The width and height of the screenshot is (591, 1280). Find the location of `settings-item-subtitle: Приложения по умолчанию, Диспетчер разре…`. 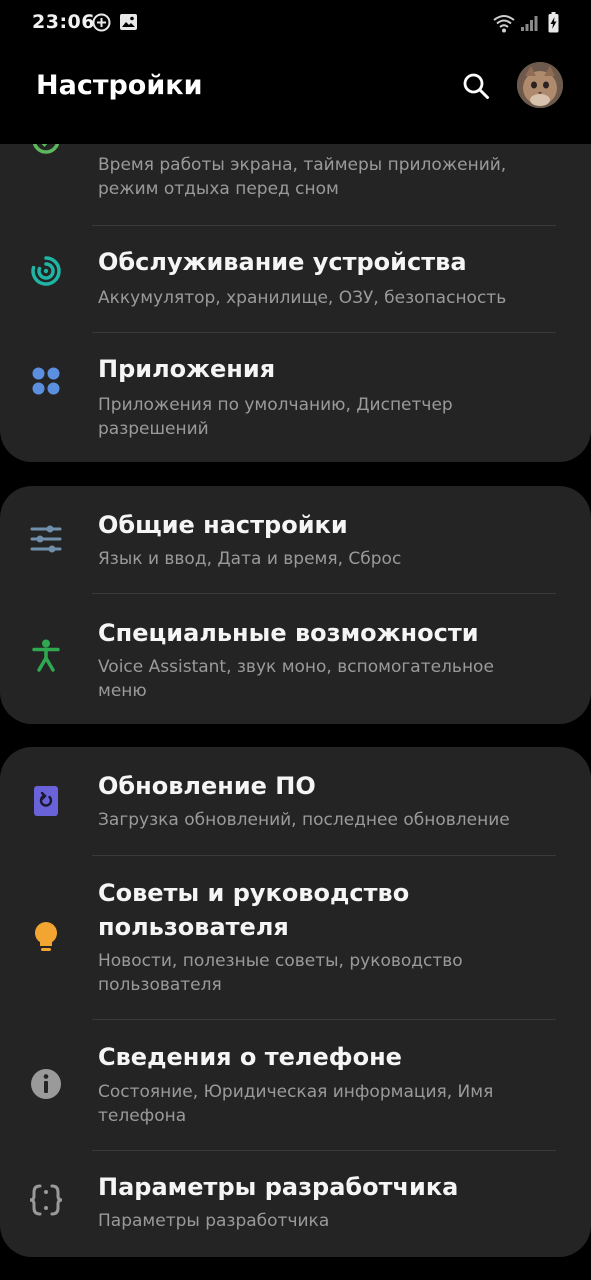

settings-item-subtitle: Приложения по умолчанию, Диспетчер разре… is located at coordinates (275, 417).